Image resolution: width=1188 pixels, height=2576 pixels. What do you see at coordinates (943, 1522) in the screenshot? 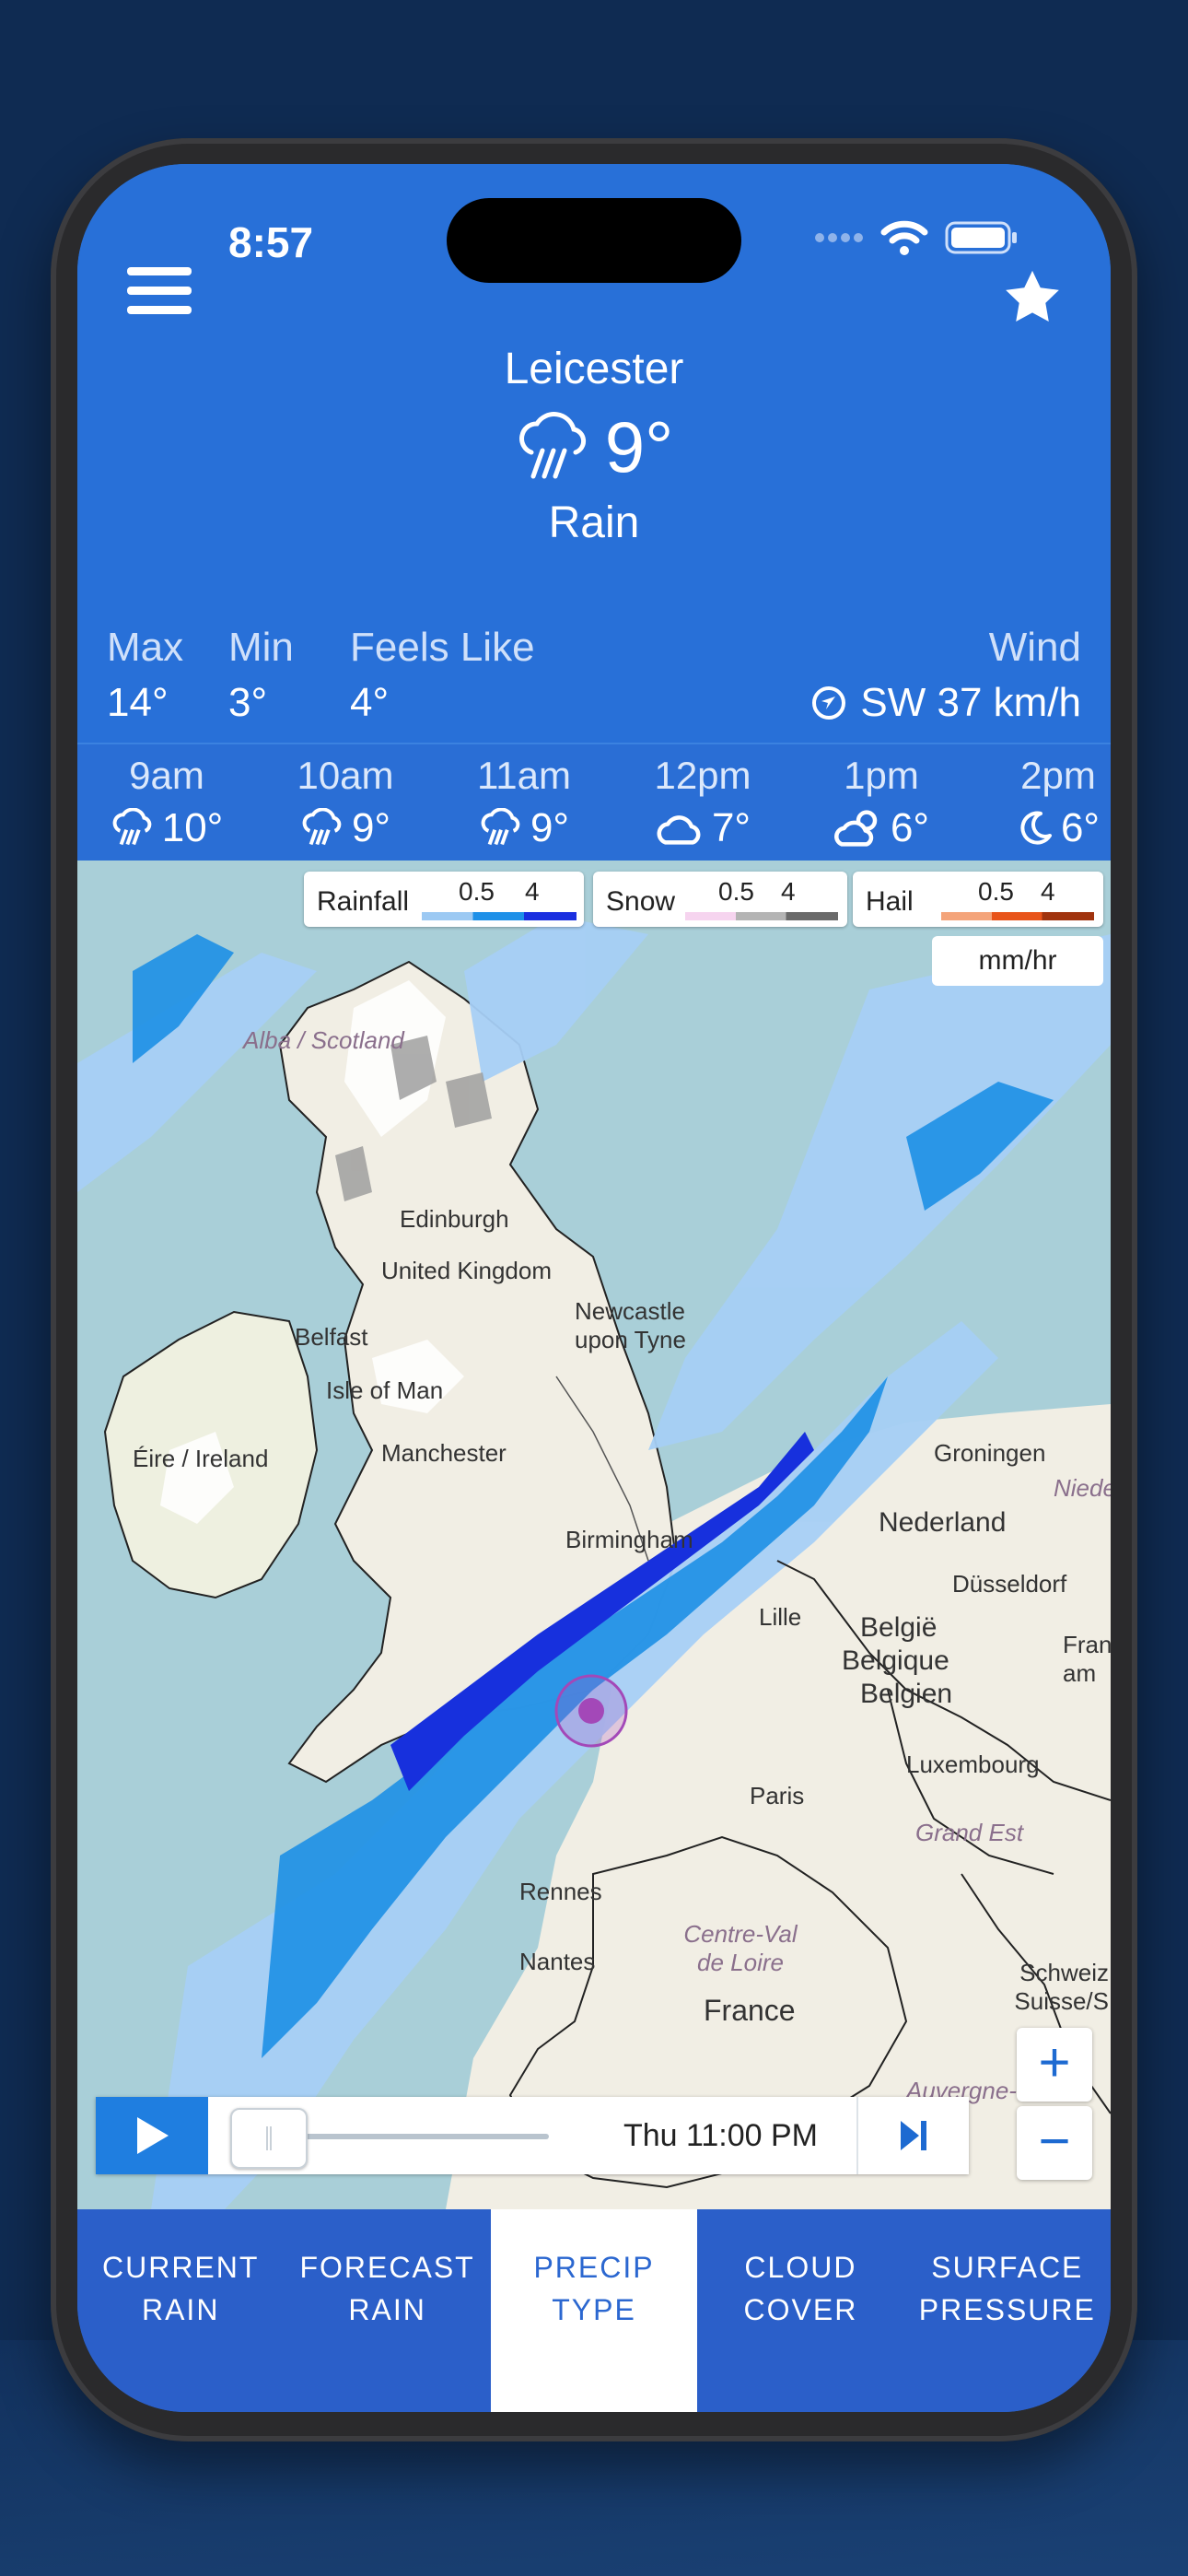
I see `map-label-nederland: Nederland` at bounding box center [943, 1522].